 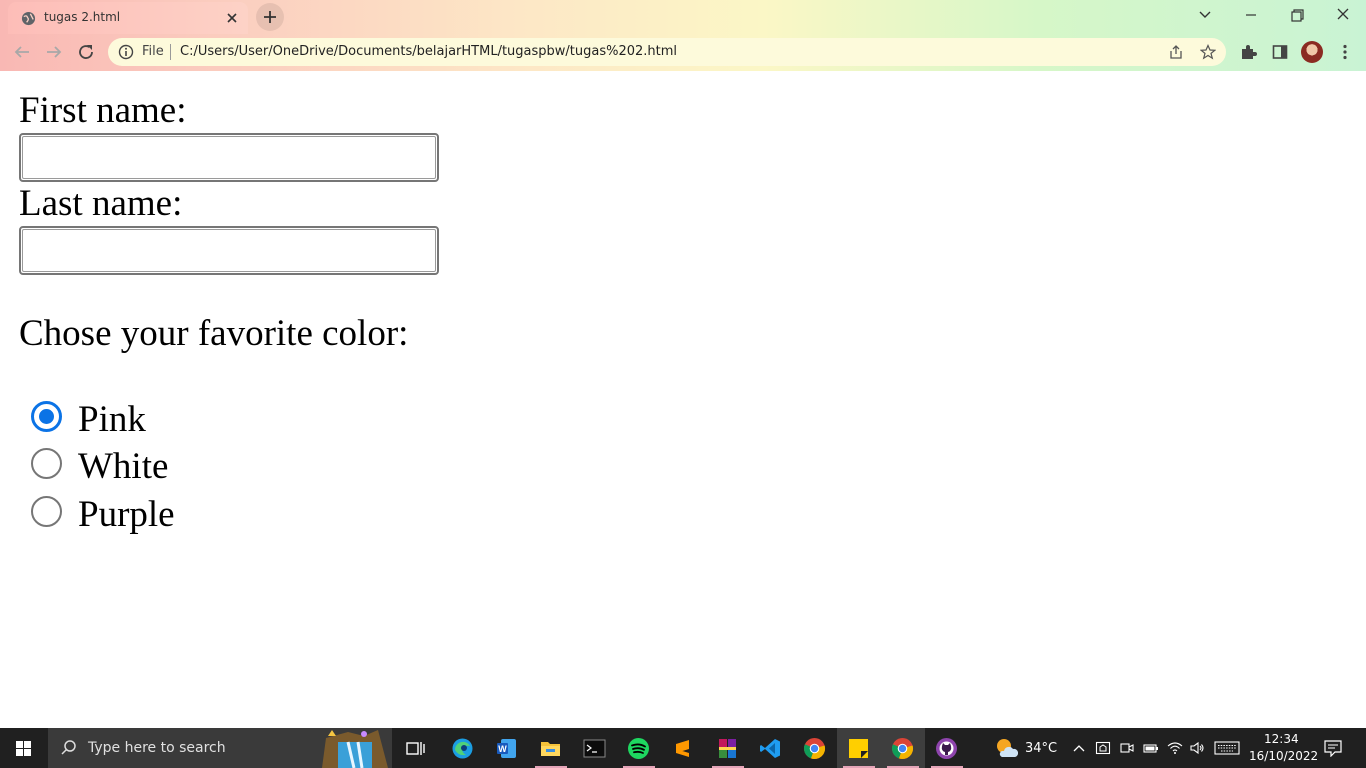 I want to click on new-tab-button, so click(x=270, y=17).